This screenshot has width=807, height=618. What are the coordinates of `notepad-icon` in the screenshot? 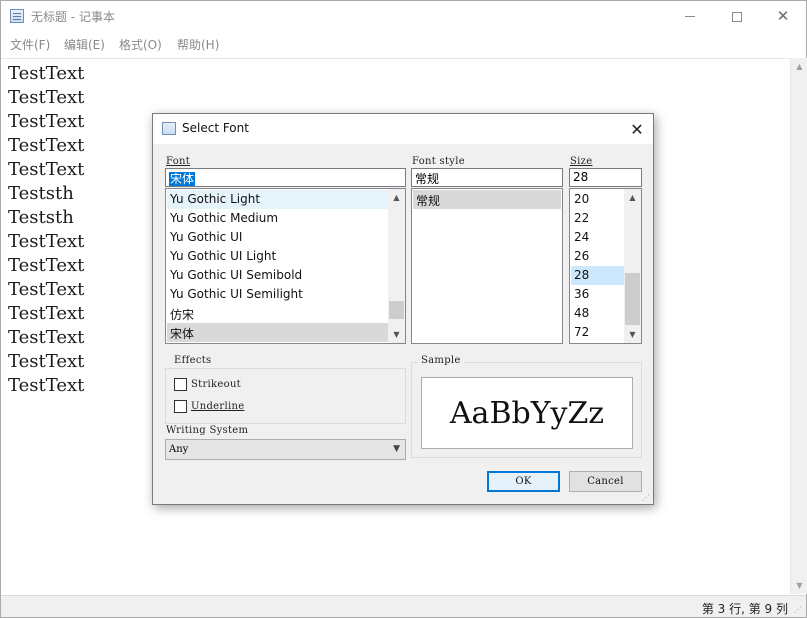 It's located at (17, 16).